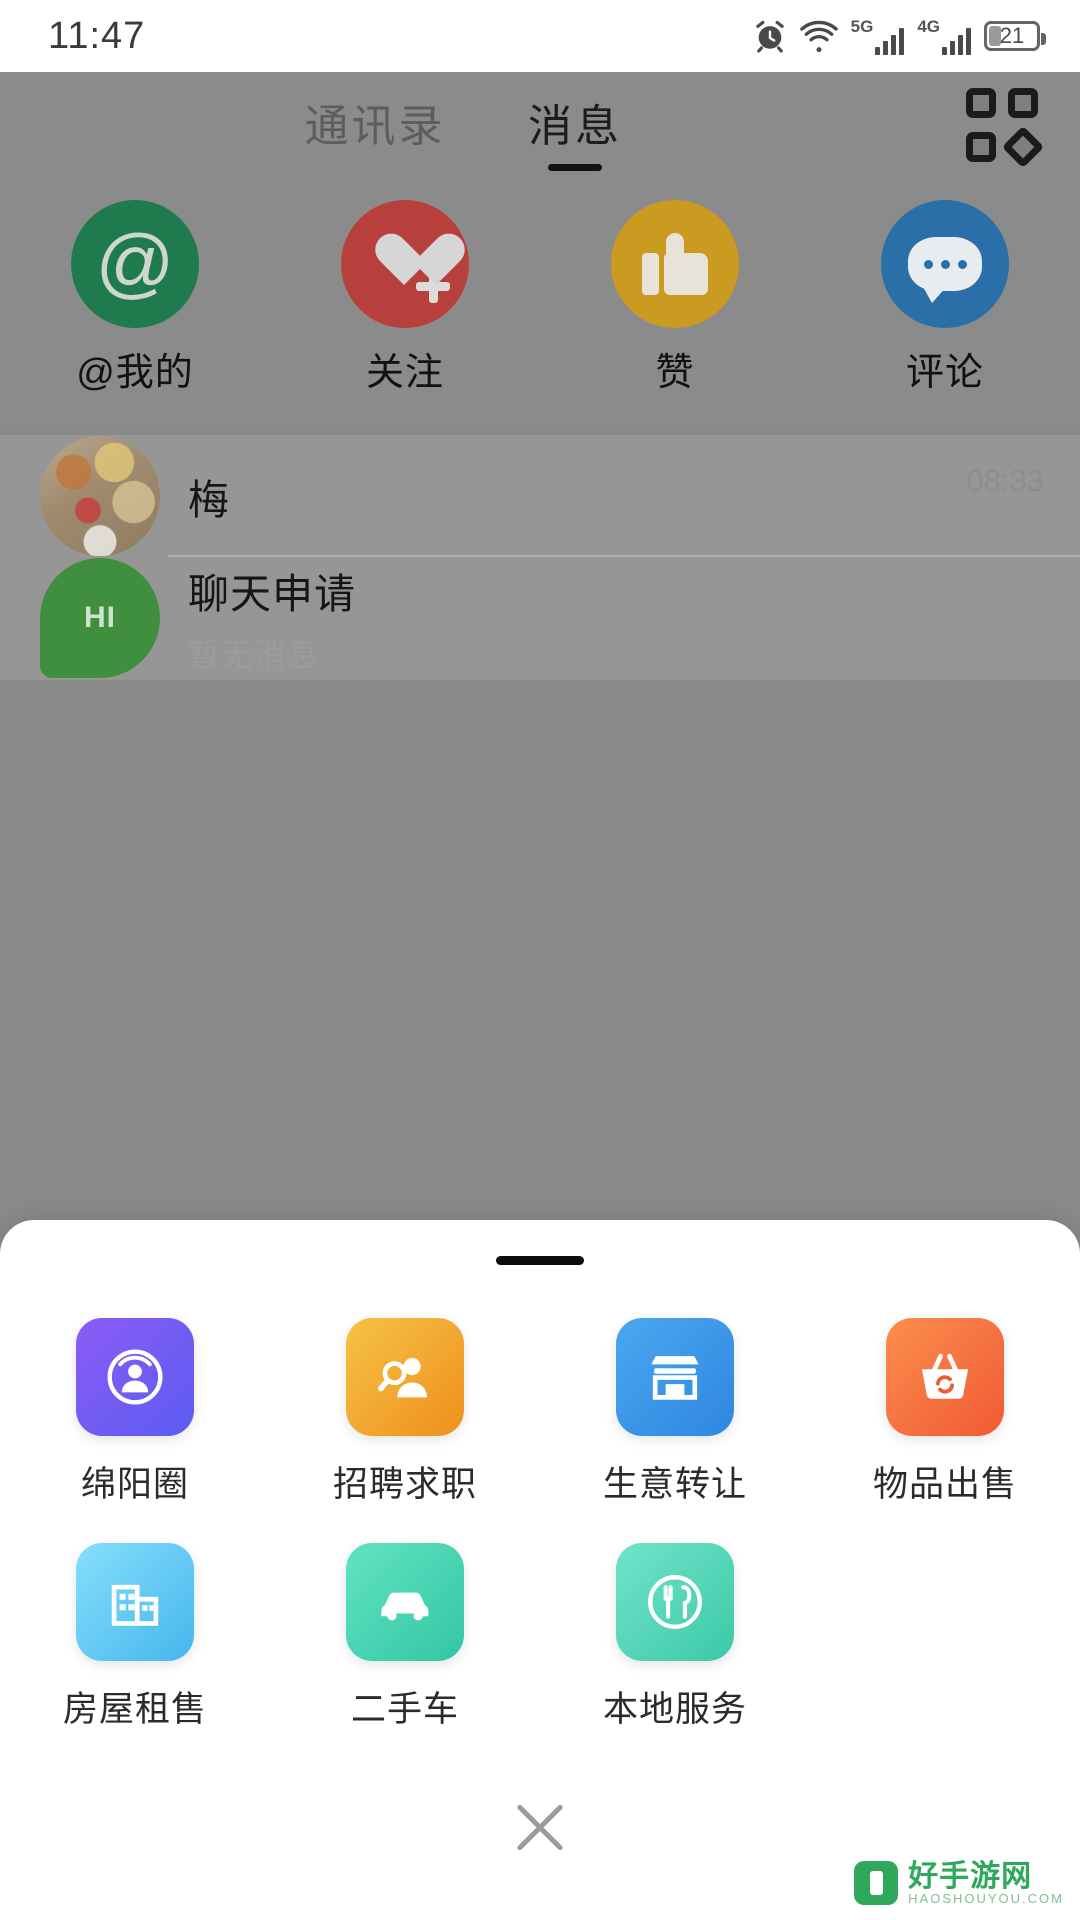  Describe the element at coordinates (97, 35) in the screenshot. I see `status-bar-time: 11:47` at that location.